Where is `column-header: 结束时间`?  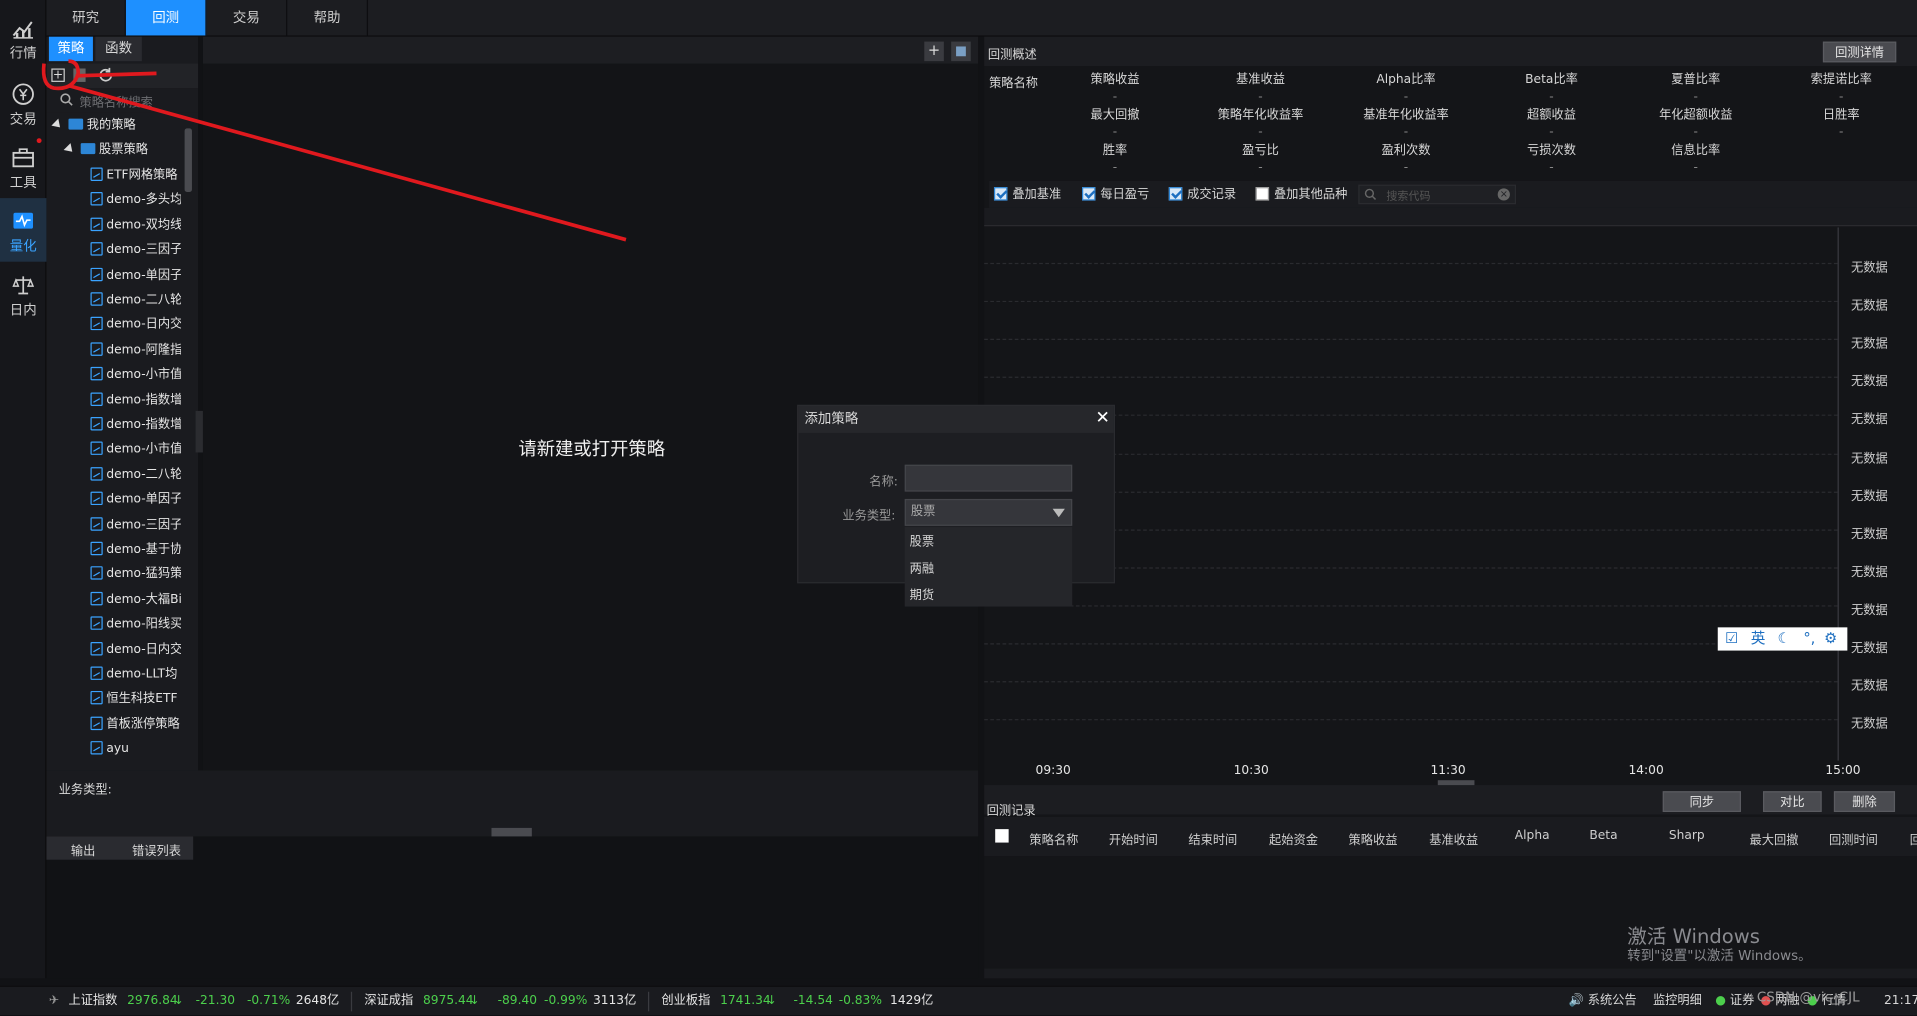
column-header: 结束时间 is located at coordinates (1212, 838).